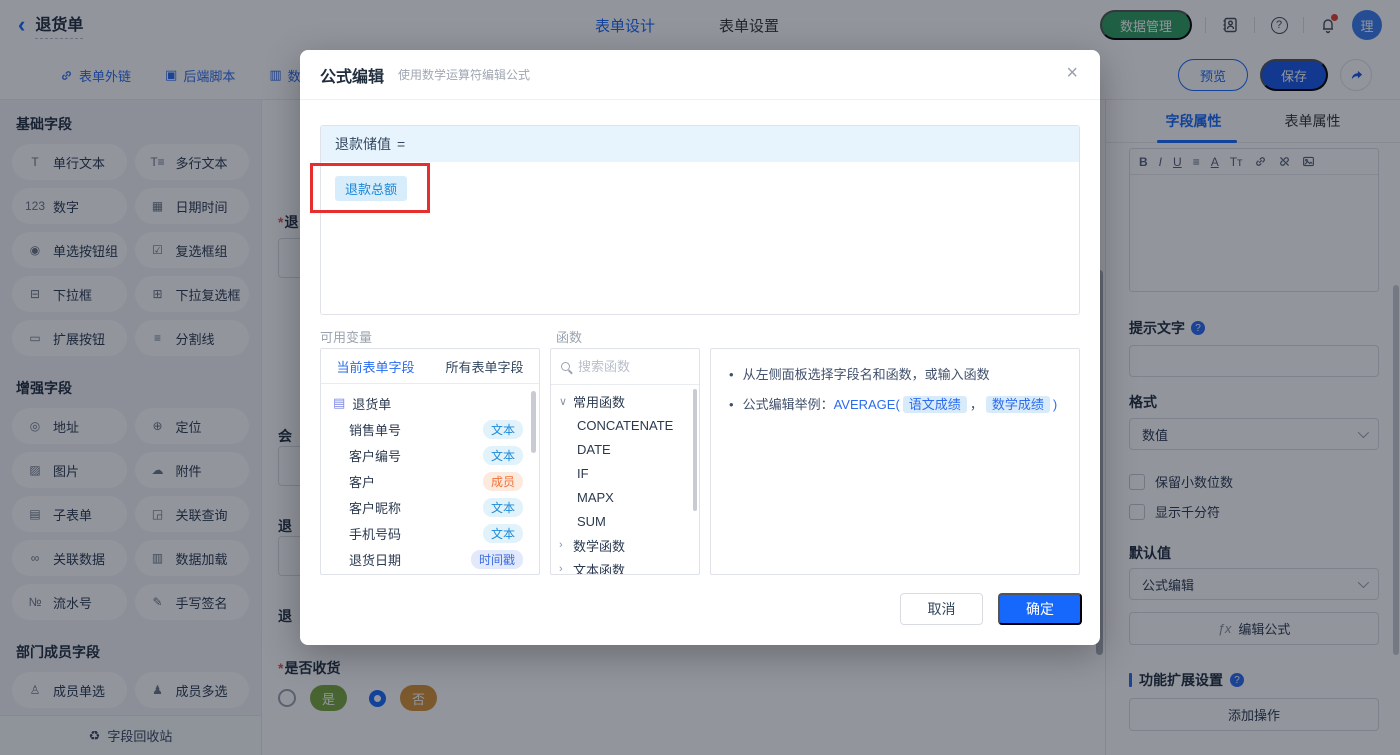  Describe the element at coordinates (565, 366) in the screenshot. I see `search-icon` at that location.